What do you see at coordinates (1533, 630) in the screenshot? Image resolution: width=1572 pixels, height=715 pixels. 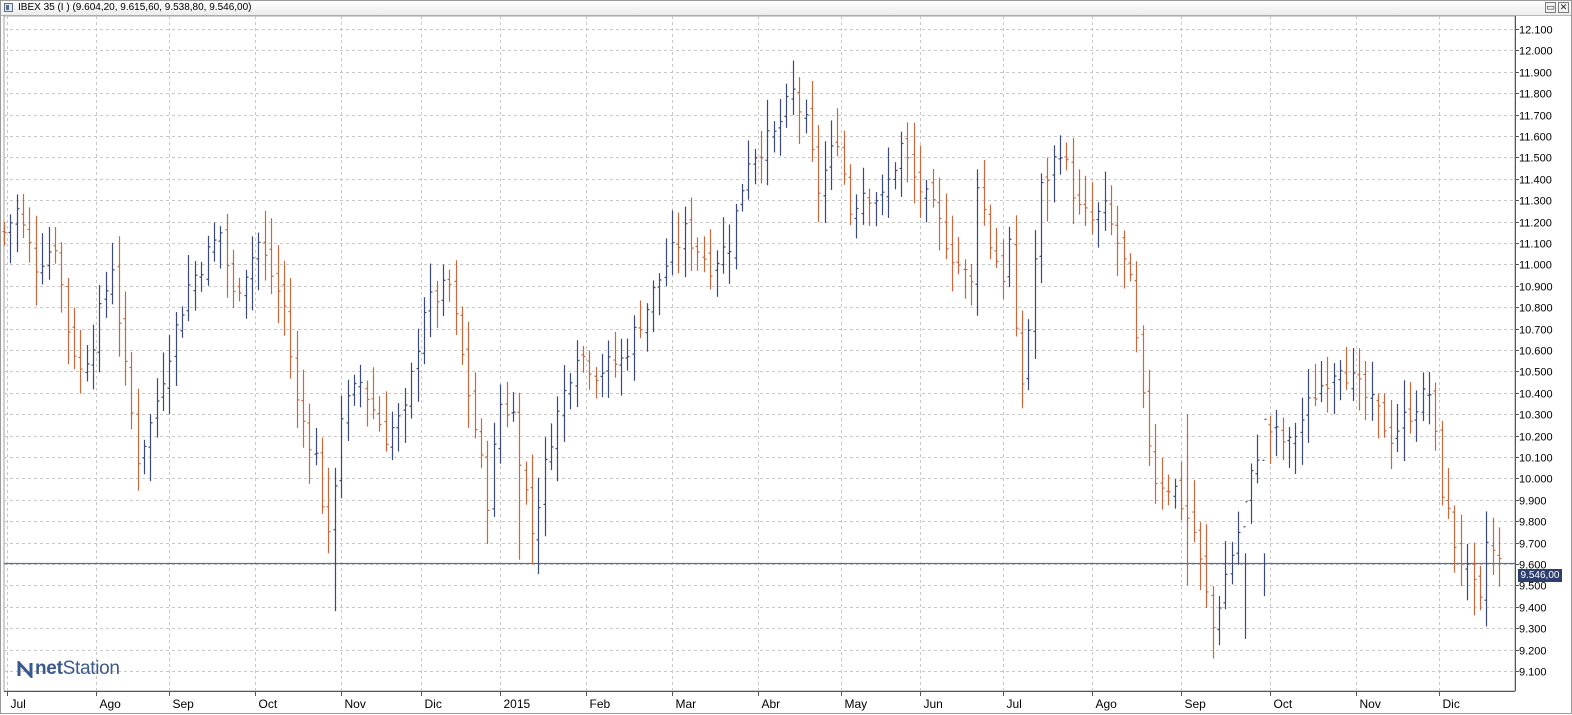 I see `y-tick-label: 9.300` at bounding box center [1533, 630].